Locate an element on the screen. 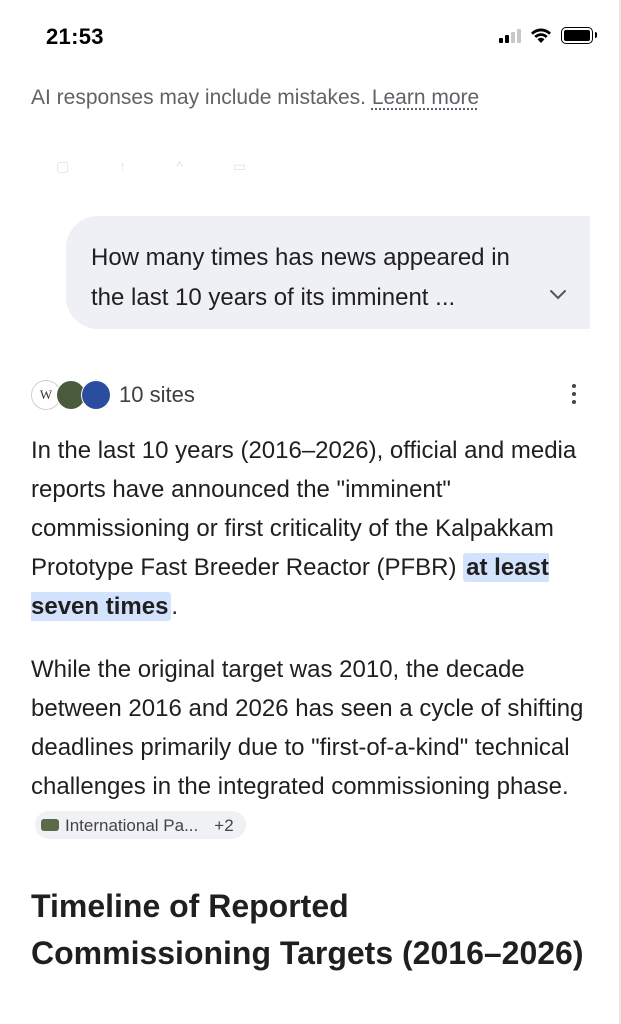  status-bar: 21:53 is located at coordinates (310, 35).